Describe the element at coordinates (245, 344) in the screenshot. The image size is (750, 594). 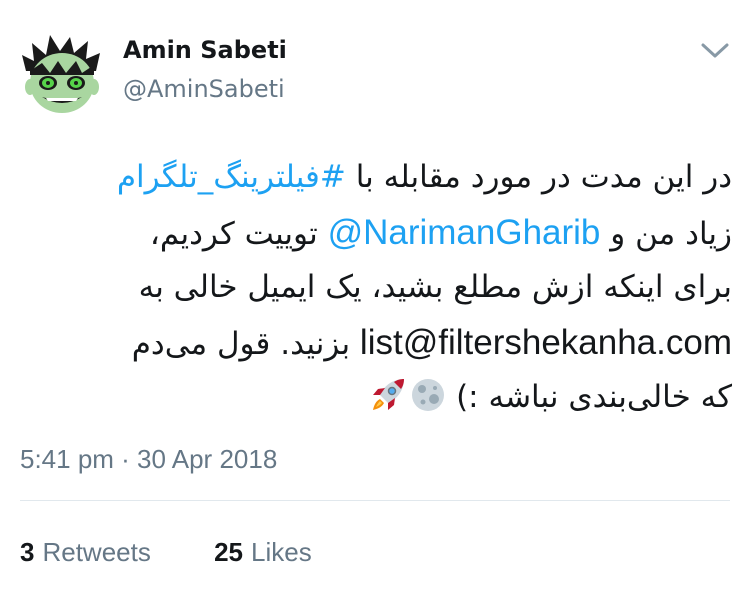
I see `tweet-text-segment: بزنید. قول می‌دم` at that location.